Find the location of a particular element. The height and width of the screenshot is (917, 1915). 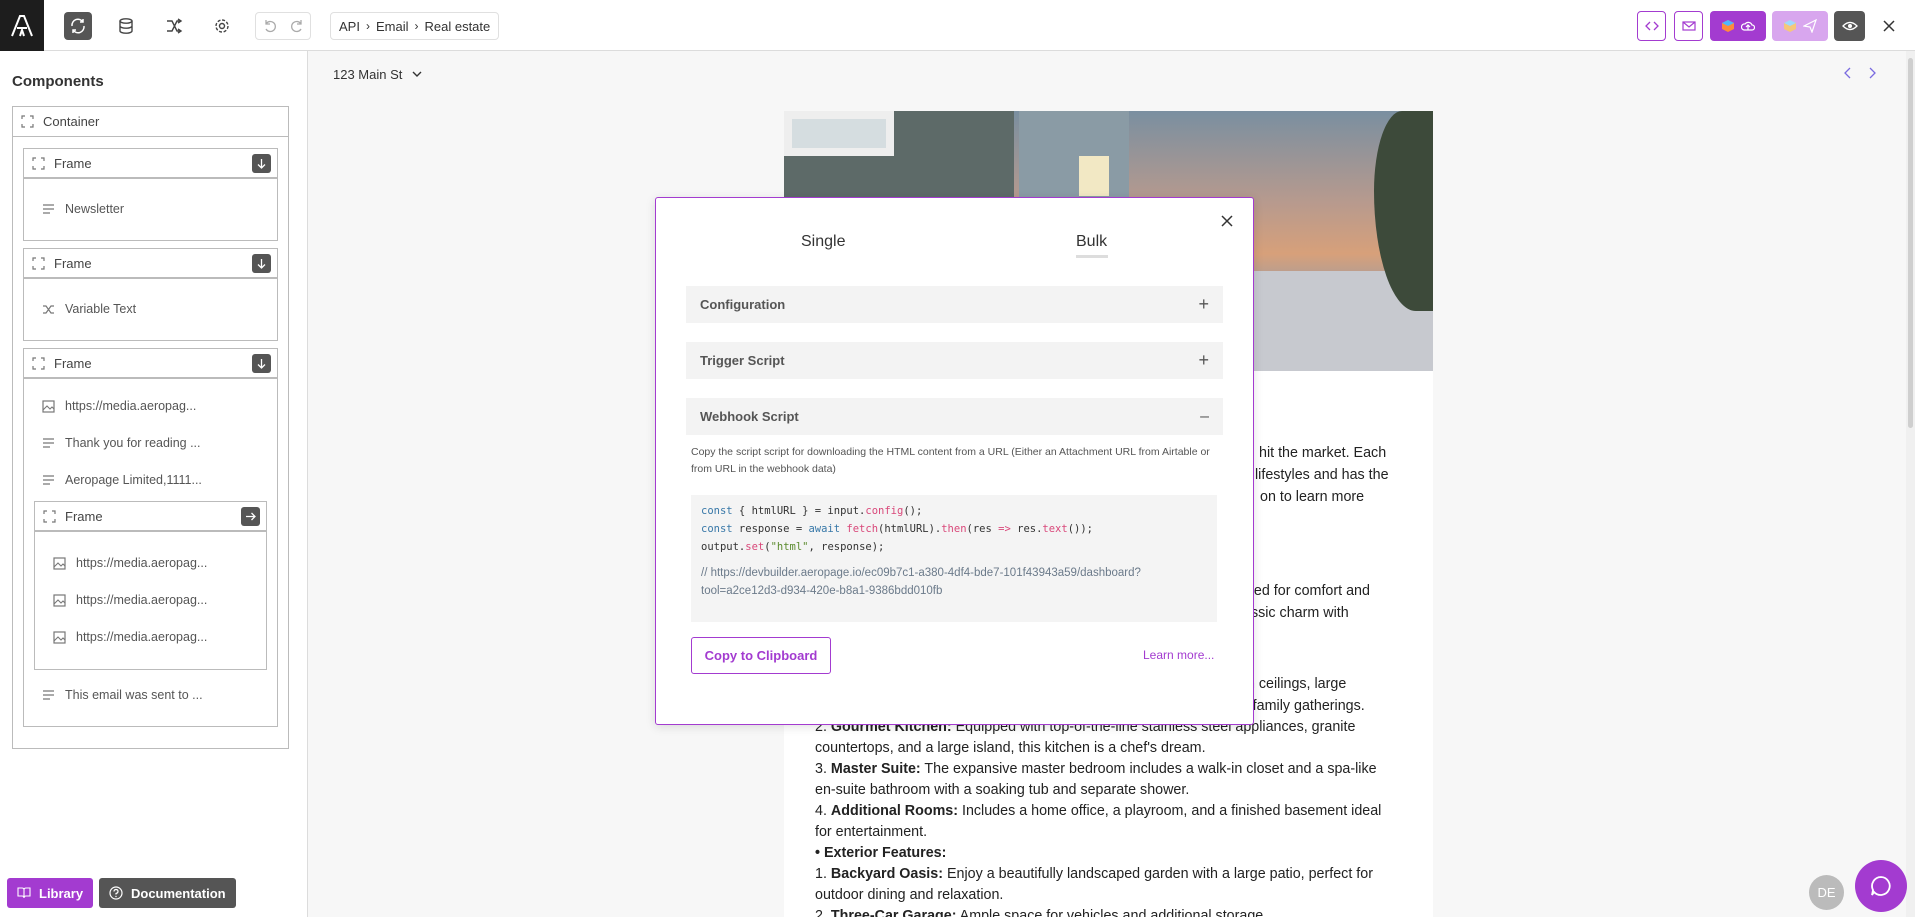

chat-button is located at coordinates (1881, 886).